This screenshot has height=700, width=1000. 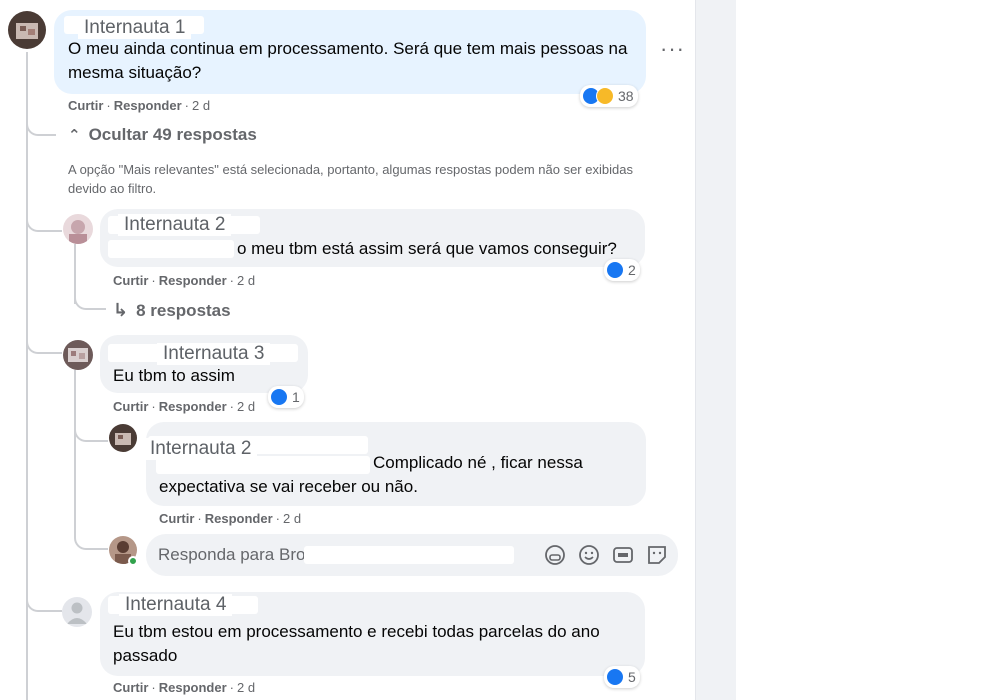 I want to click on reply-arrow-icon: ↳, so click(x=121, y=310).